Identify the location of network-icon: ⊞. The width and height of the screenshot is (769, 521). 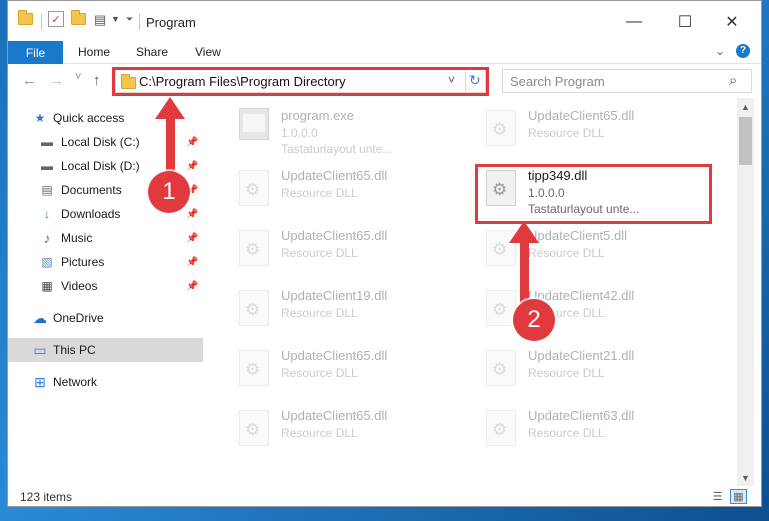
(40, 381).